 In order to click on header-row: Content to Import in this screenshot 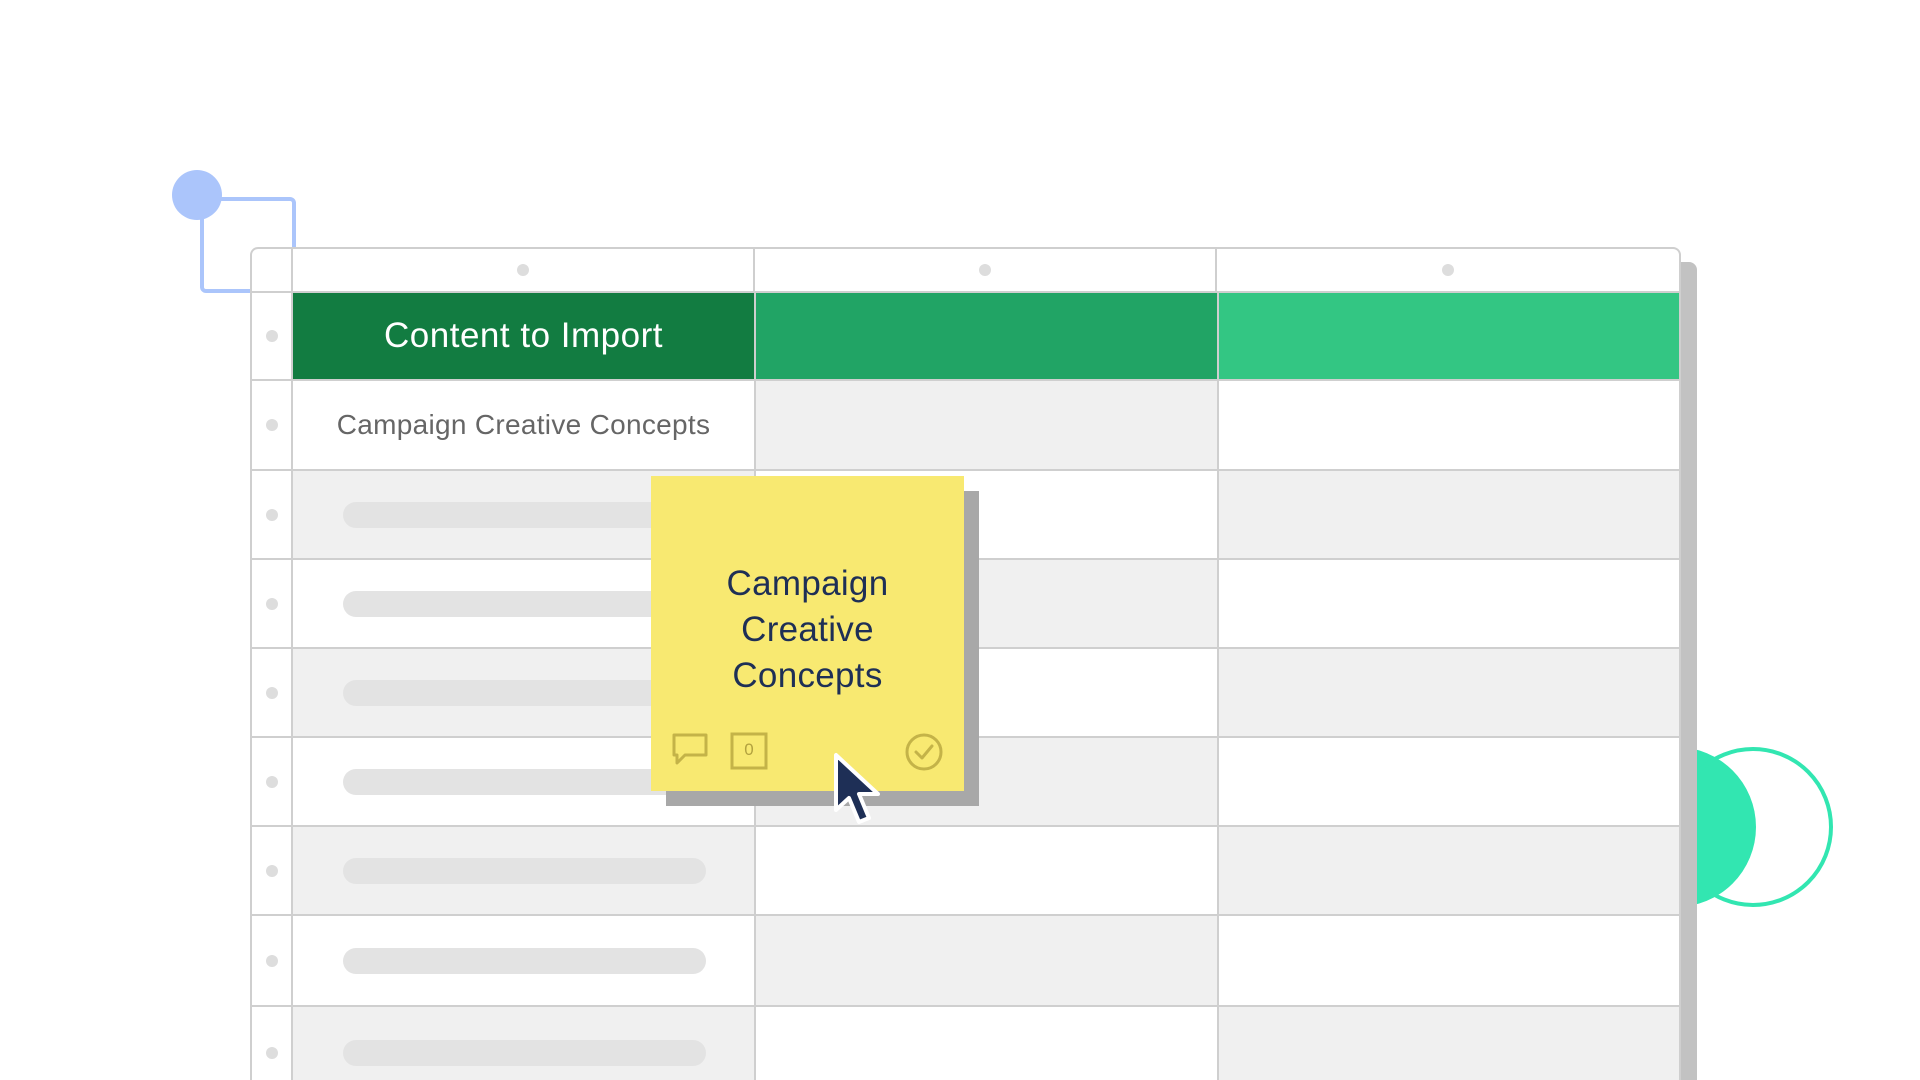, I will do `click(965, 335)`.